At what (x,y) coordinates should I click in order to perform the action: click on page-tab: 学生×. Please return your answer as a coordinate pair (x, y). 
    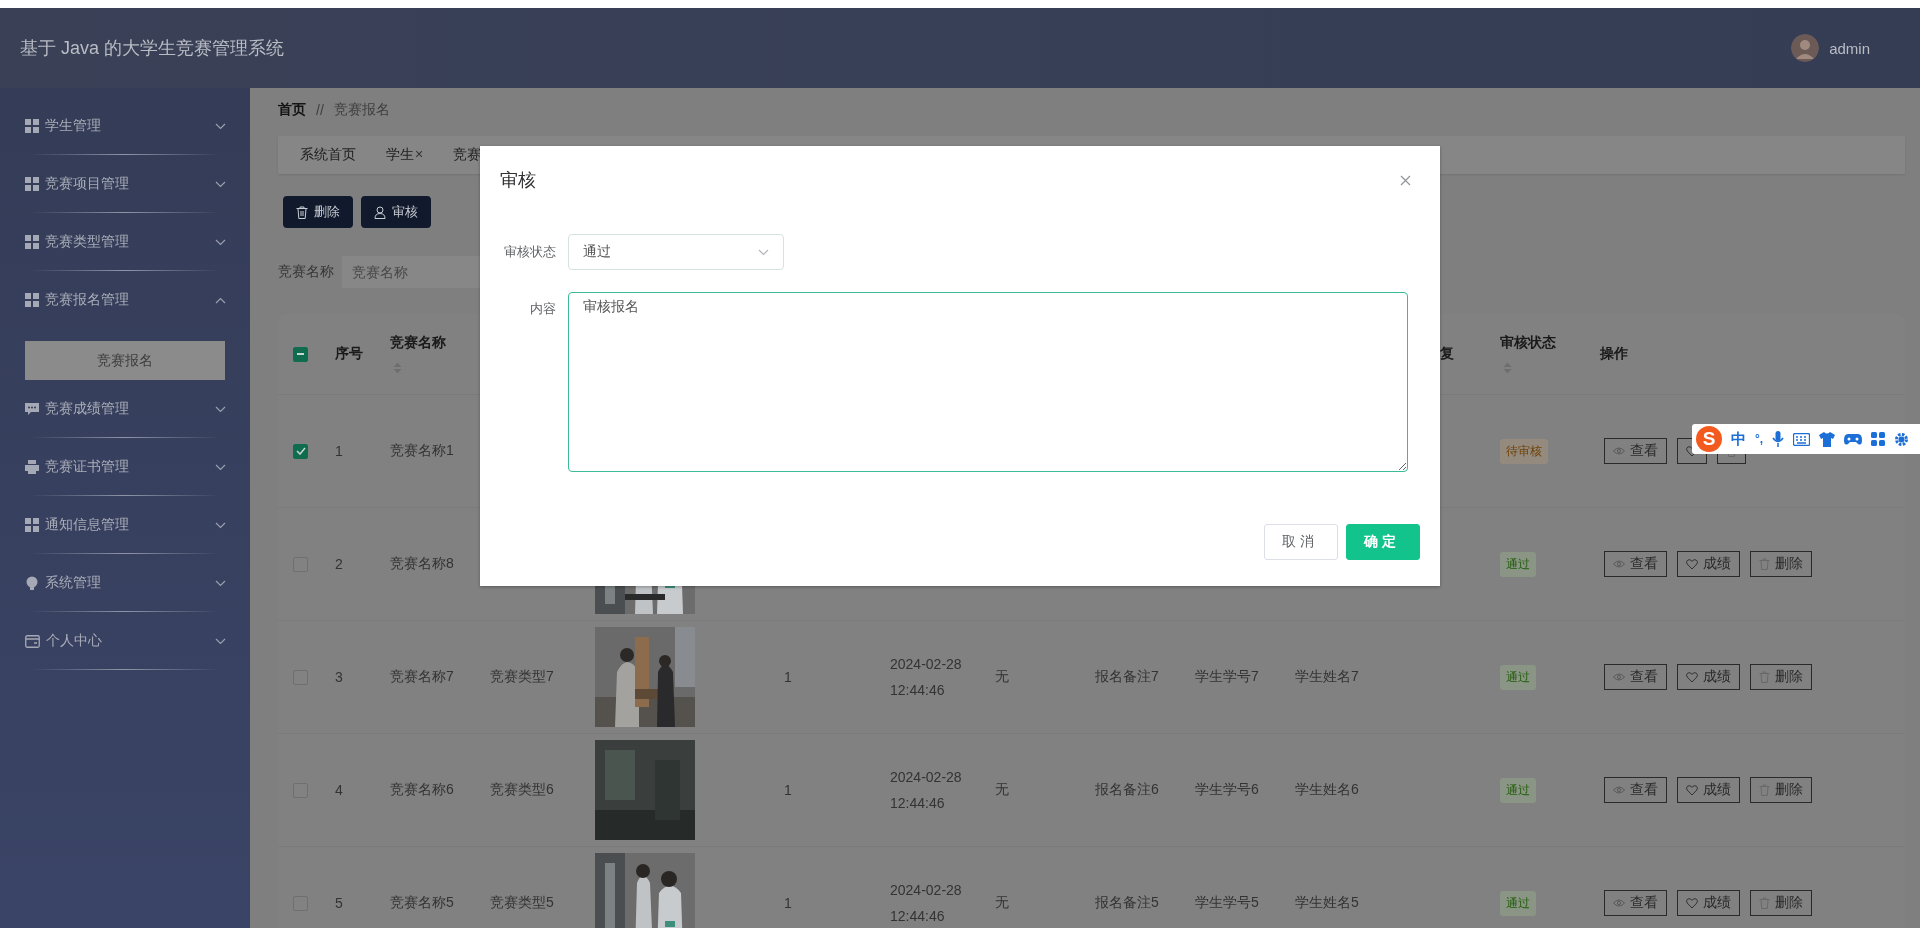
    Looking at the image, I should click on (405, 155).